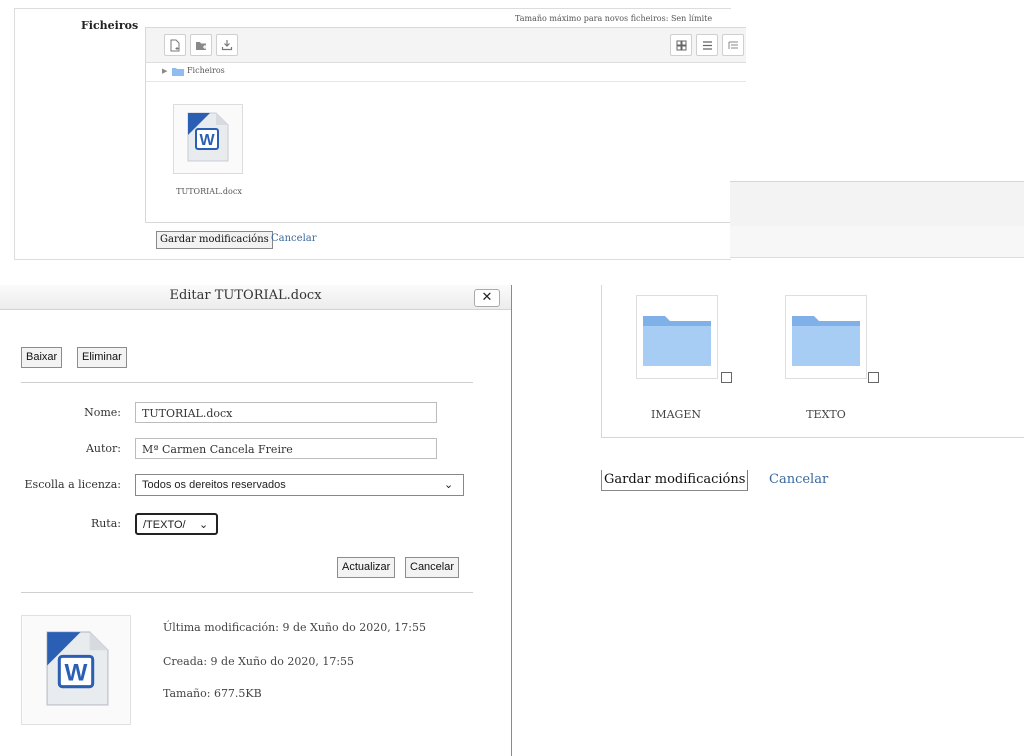 The width and height of the screenshot is (1024, 756). I want to click on license-label: Escolla a licenza:, so click(72, 484).